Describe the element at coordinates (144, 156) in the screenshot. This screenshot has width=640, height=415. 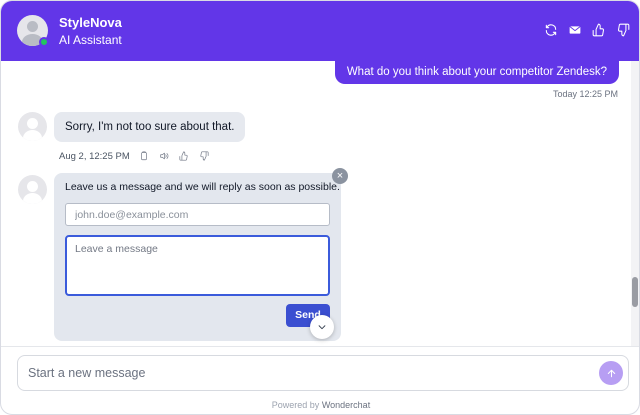
I see `copy-icon` at that location.